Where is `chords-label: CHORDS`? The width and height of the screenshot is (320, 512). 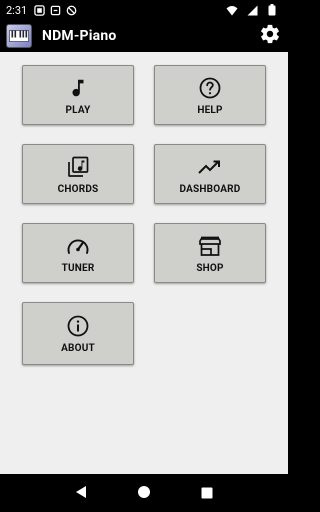
chords-label: CHORDS is located at coordinates (78, 189).